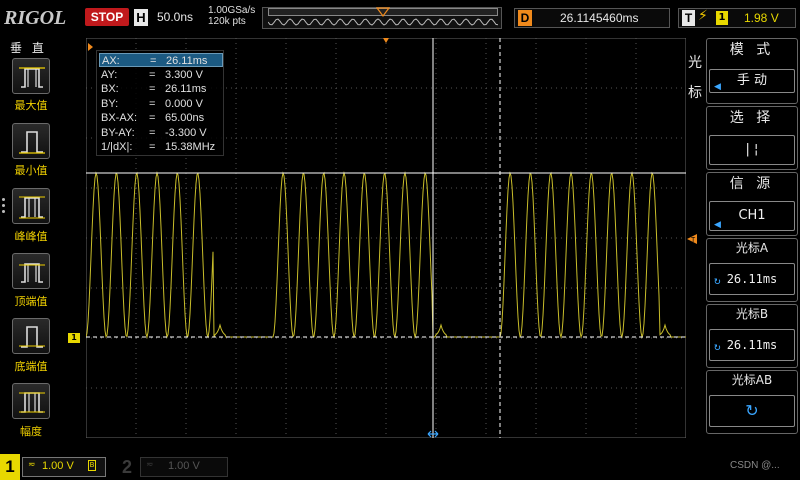 The image size is (800, 480). Describe the element at coordinates (118, 132) in the screenshot. I see `cursor-readout-key: BY-AY:` at that location.